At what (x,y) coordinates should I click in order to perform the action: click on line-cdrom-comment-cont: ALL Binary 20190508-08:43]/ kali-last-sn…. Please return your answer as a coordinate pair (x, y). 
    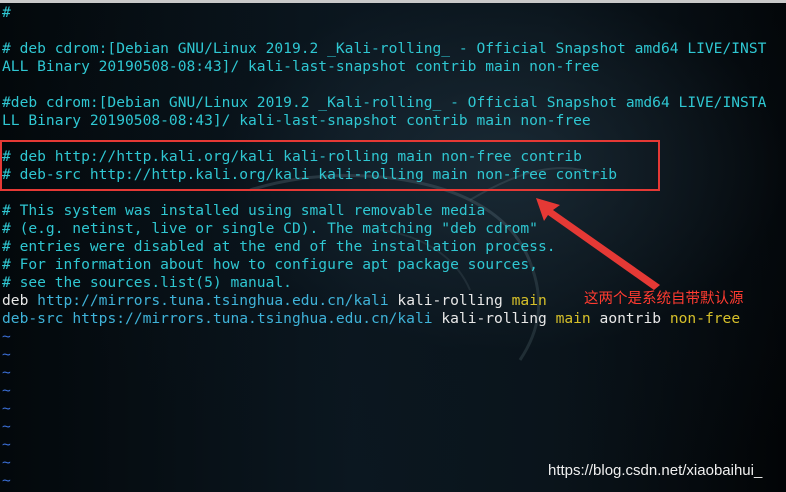
    Looking at the image, I should click on (301, 66).